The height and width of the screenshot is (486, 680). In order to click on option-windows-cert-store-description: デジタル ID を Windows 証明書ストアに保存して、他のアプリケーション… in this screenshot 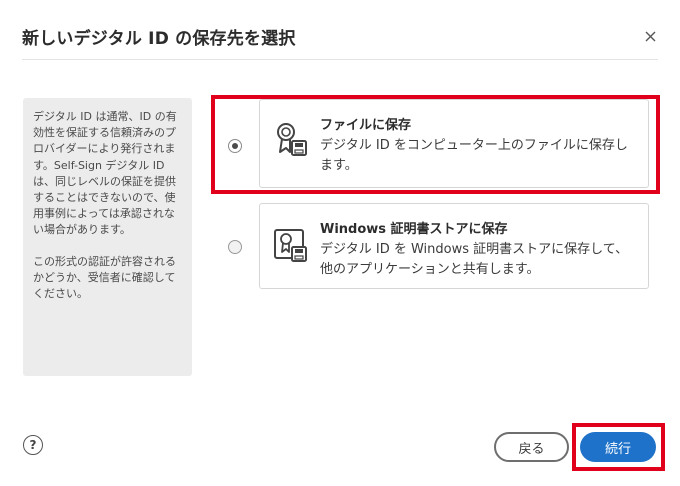, I will do `click(474, 259)`.